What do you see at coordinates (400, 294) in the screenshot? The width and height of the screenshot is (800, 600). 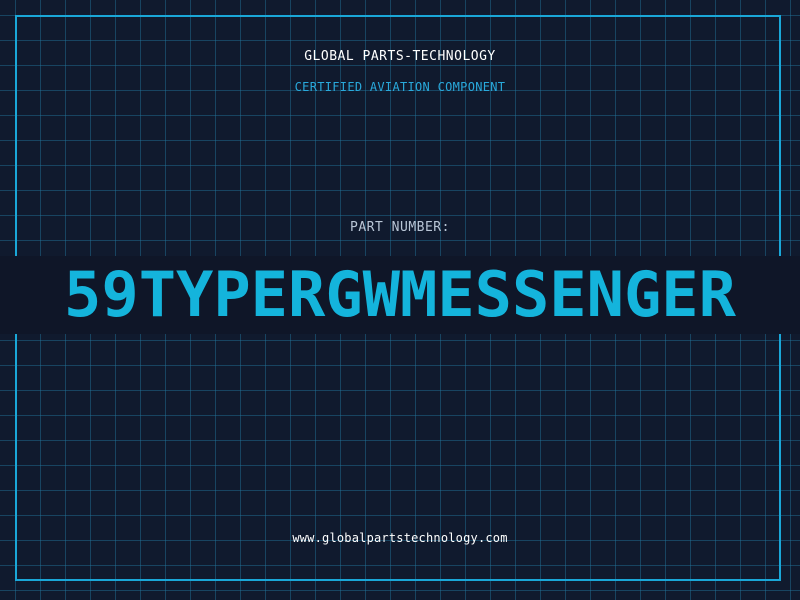 I see `part-number-value: 59TYPERGWMESSENGER` at bounding box center [400, 294].